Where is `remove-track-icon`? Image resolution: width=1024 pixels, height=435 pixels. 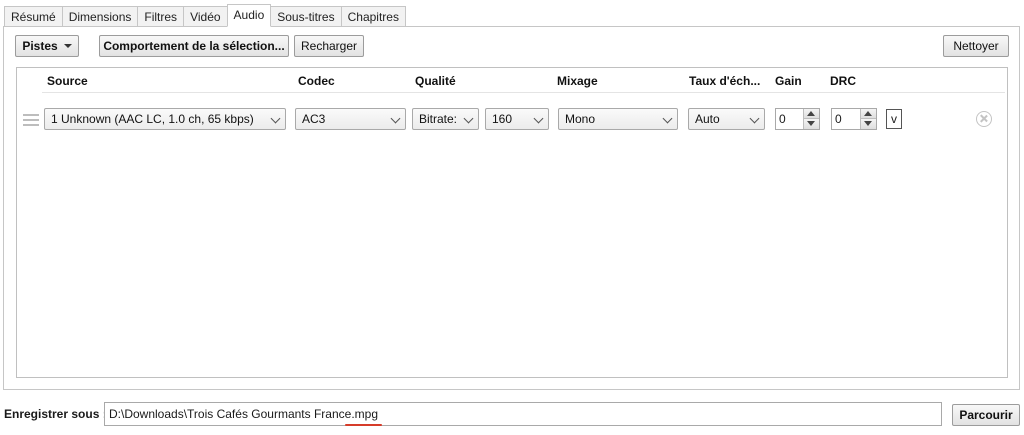
remove-track-icon is located at coordinates (984, 119).